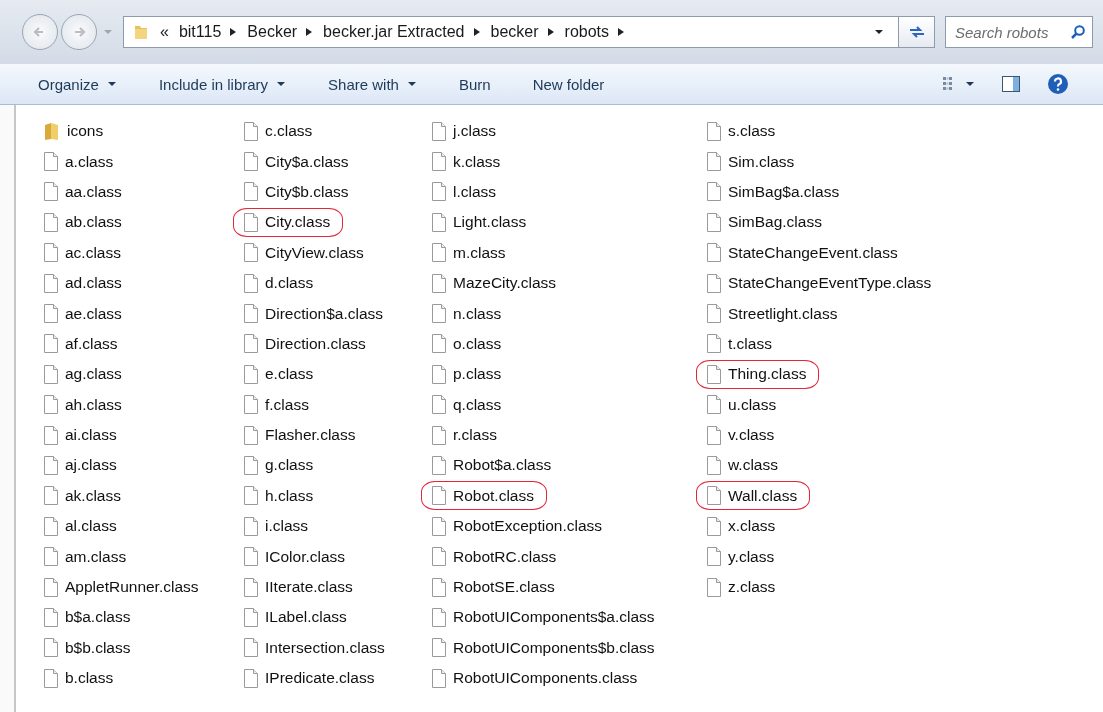 The image size is (1103, 712). I want to click on file-name: ad.class, so click(93, 283).